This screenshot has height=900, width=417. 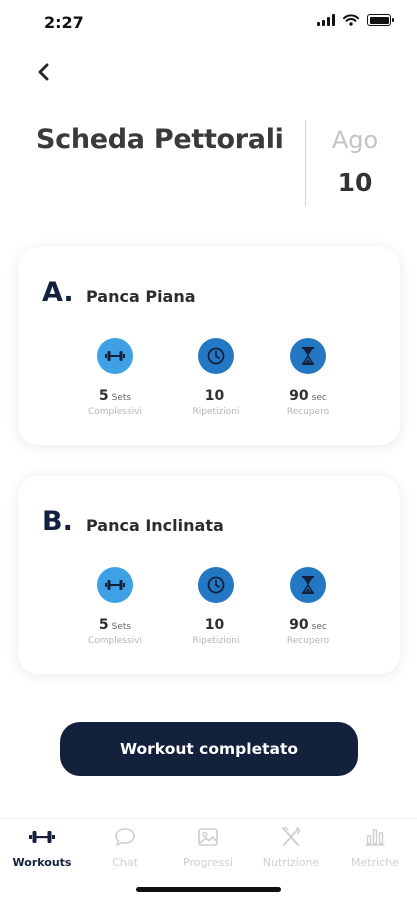 What do you see at coordinates (208, 889) in the screenshot?
I see `home-indicator` at bounding box center [208, 889].